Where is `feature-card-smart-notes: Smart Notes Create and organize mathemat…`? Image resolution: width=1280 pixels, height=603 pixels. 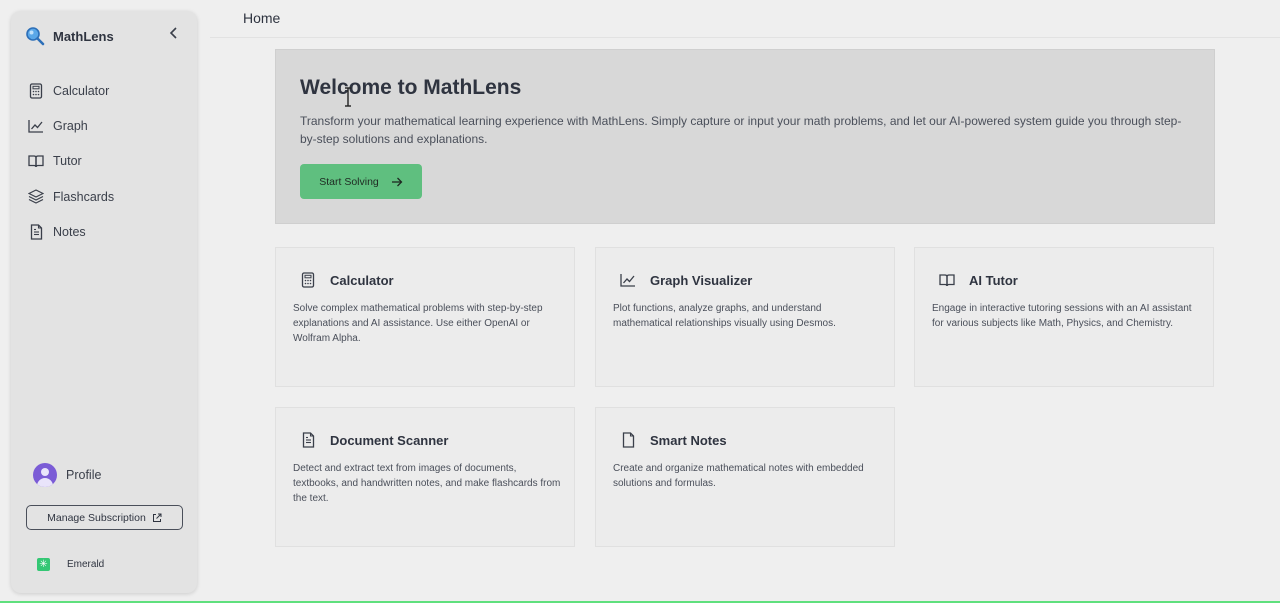
feature-card-smart-notes: Smart Notes Create and organize mathemat… is located at coordinates (745, 477).